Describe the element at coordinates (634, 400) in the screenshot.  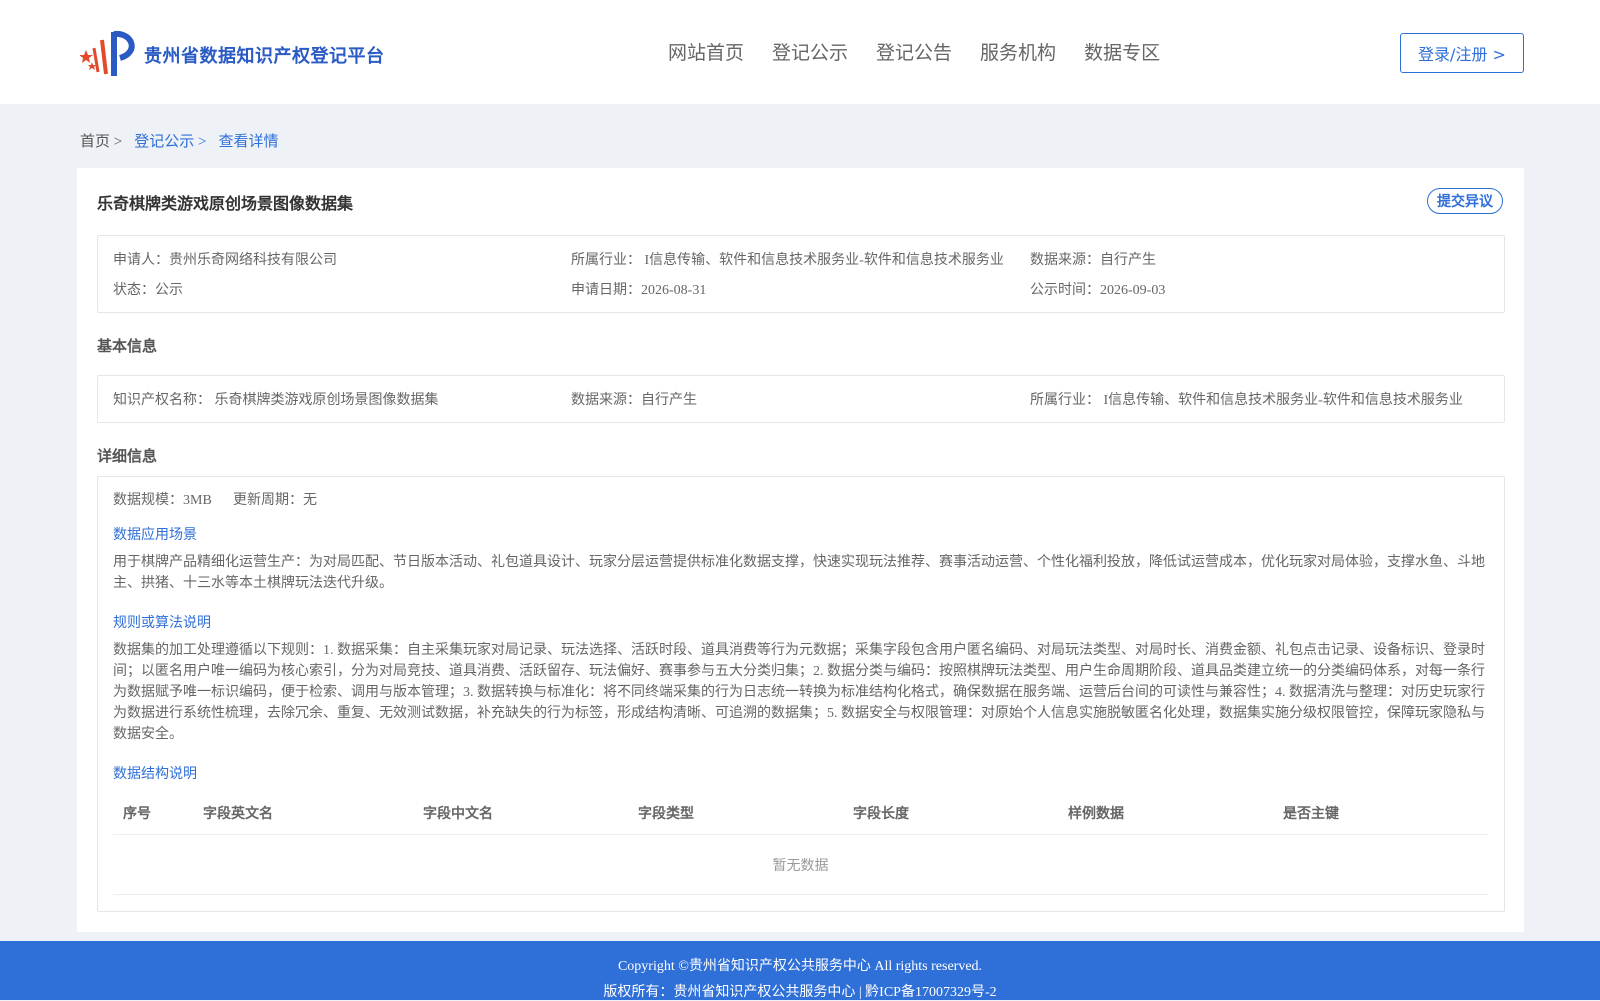
I see `basic-source-text: 数据来源：自行产生` at that location.